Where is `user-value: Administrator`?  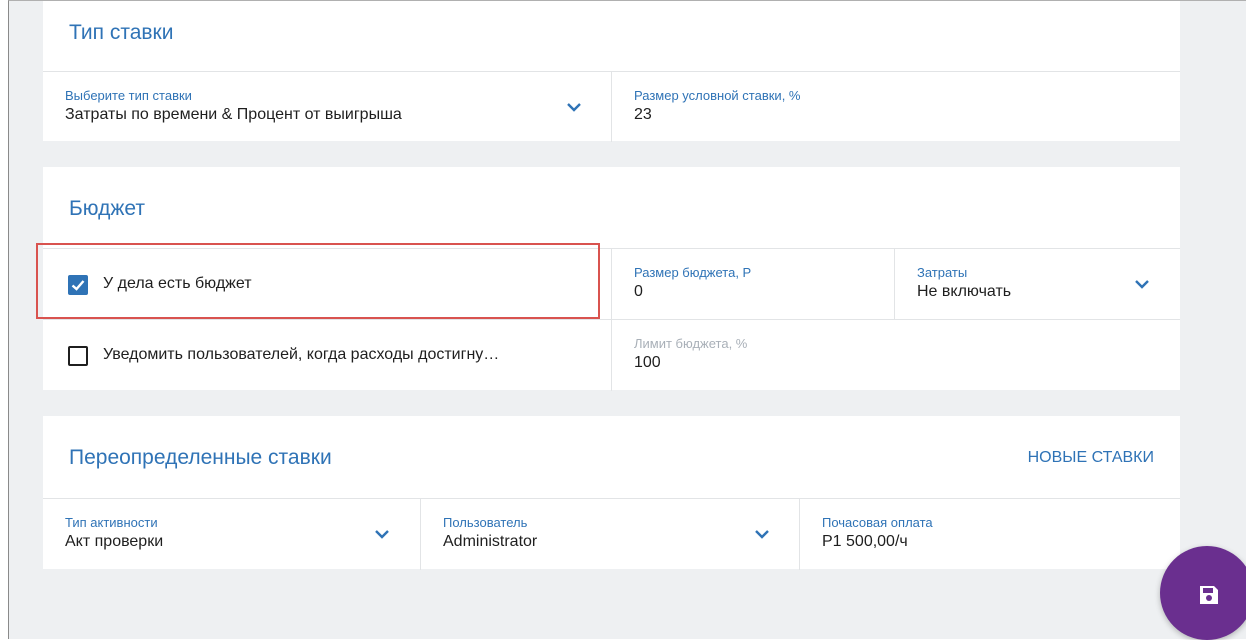 user-value: Administrator is located at coordinates (490, 541).